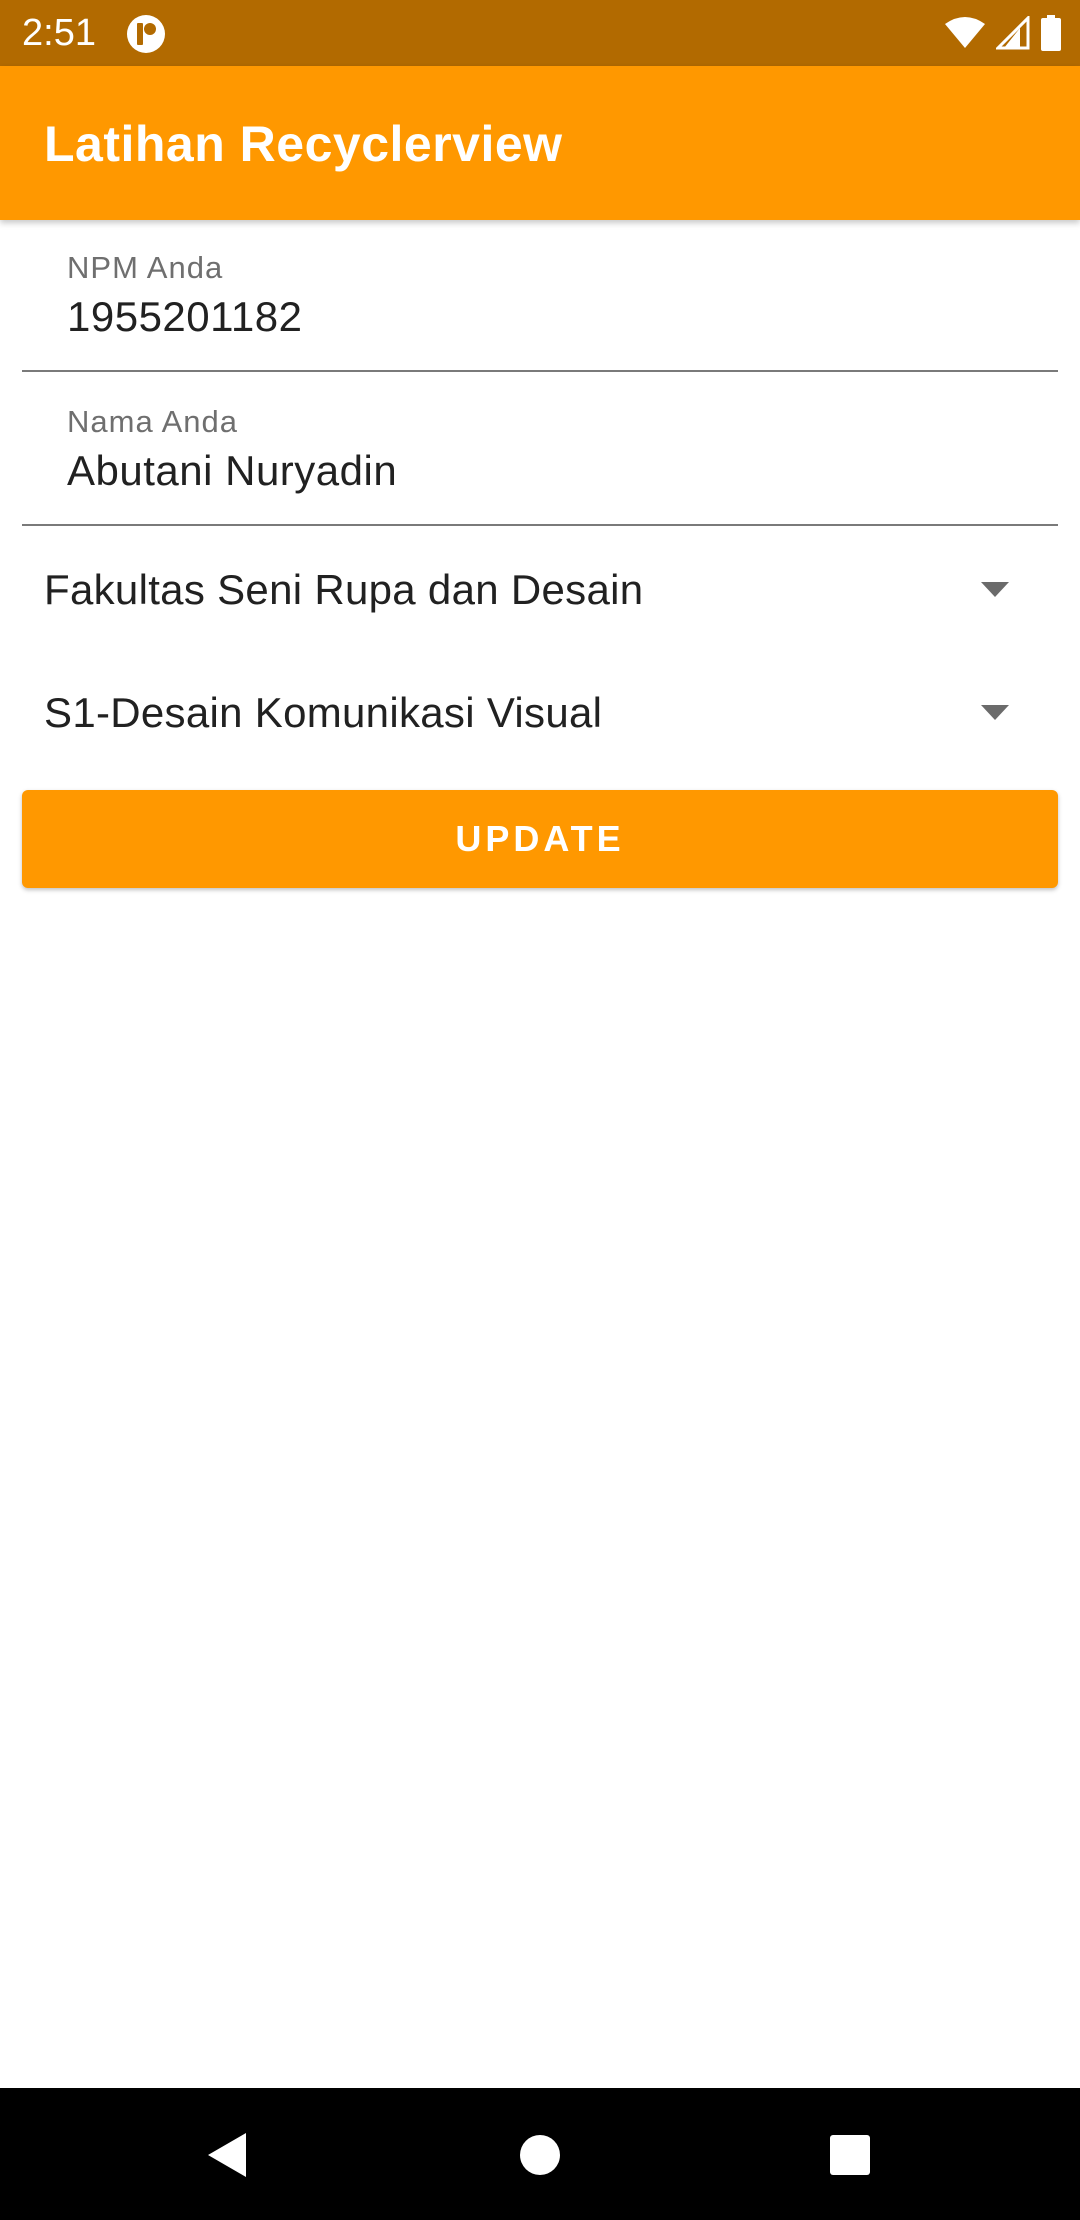 The width and height of the screenshot is (1080, 2220). I want to click on npm-field-underline, so click(540, 371).